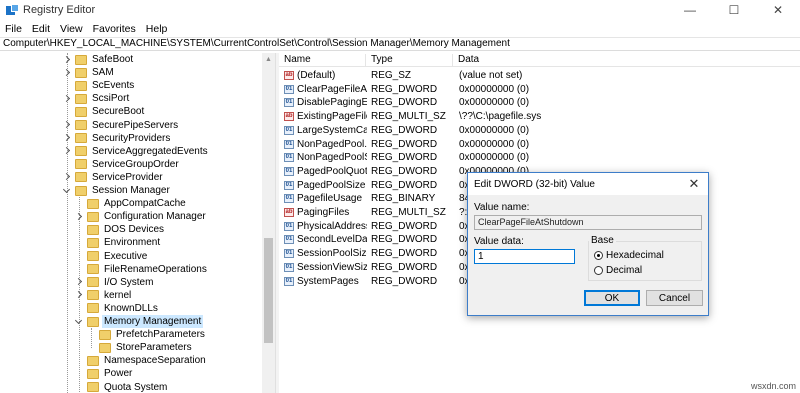  I want to click on tree-item: ScsiPort, so click(96, 98).